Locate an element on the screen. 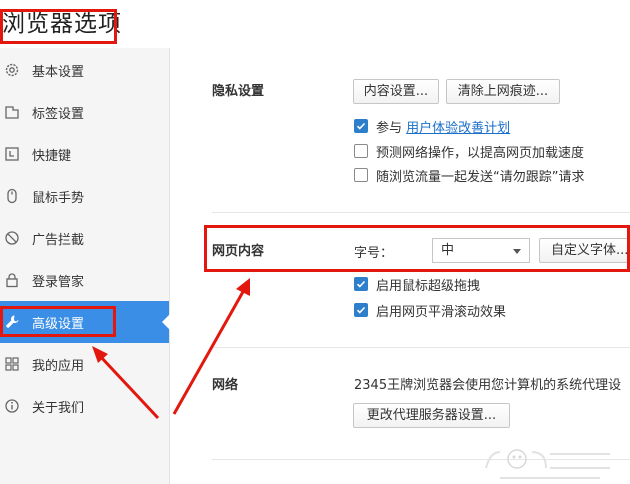 The height and width of the screenshot is (484, 630). arrow-to-advanced is located at coordinates (129, 387).